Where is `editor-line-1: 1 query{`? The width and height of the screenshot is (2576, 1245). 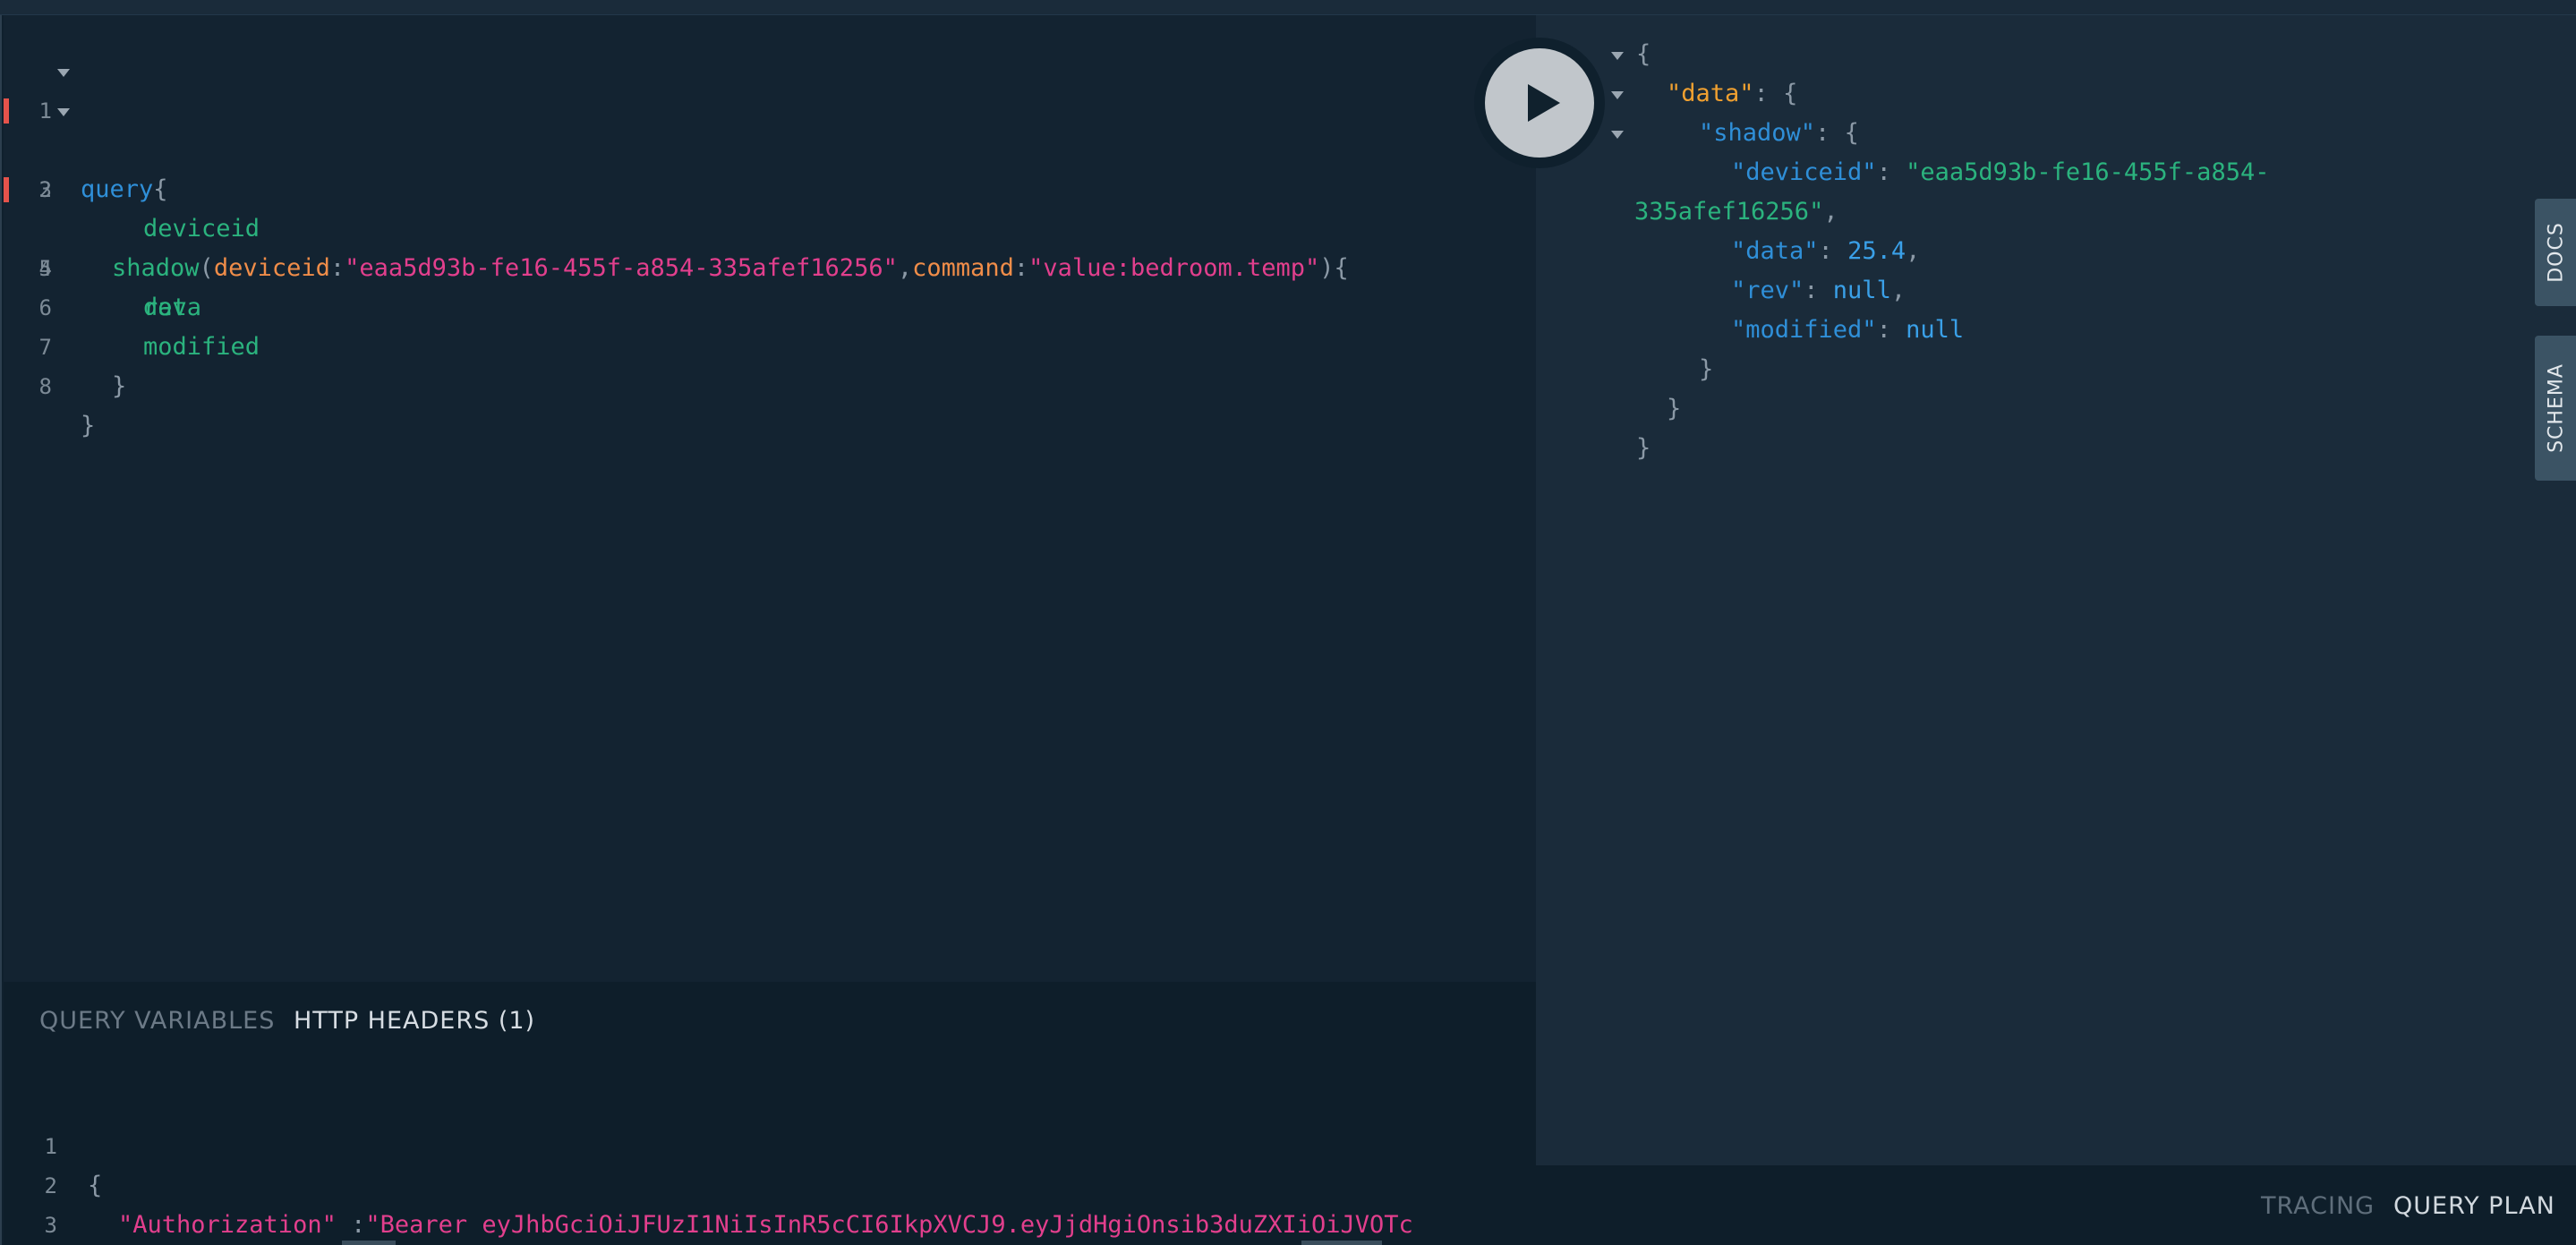
editor-line-1: 1 query{ is located at coordinates (770, 128).